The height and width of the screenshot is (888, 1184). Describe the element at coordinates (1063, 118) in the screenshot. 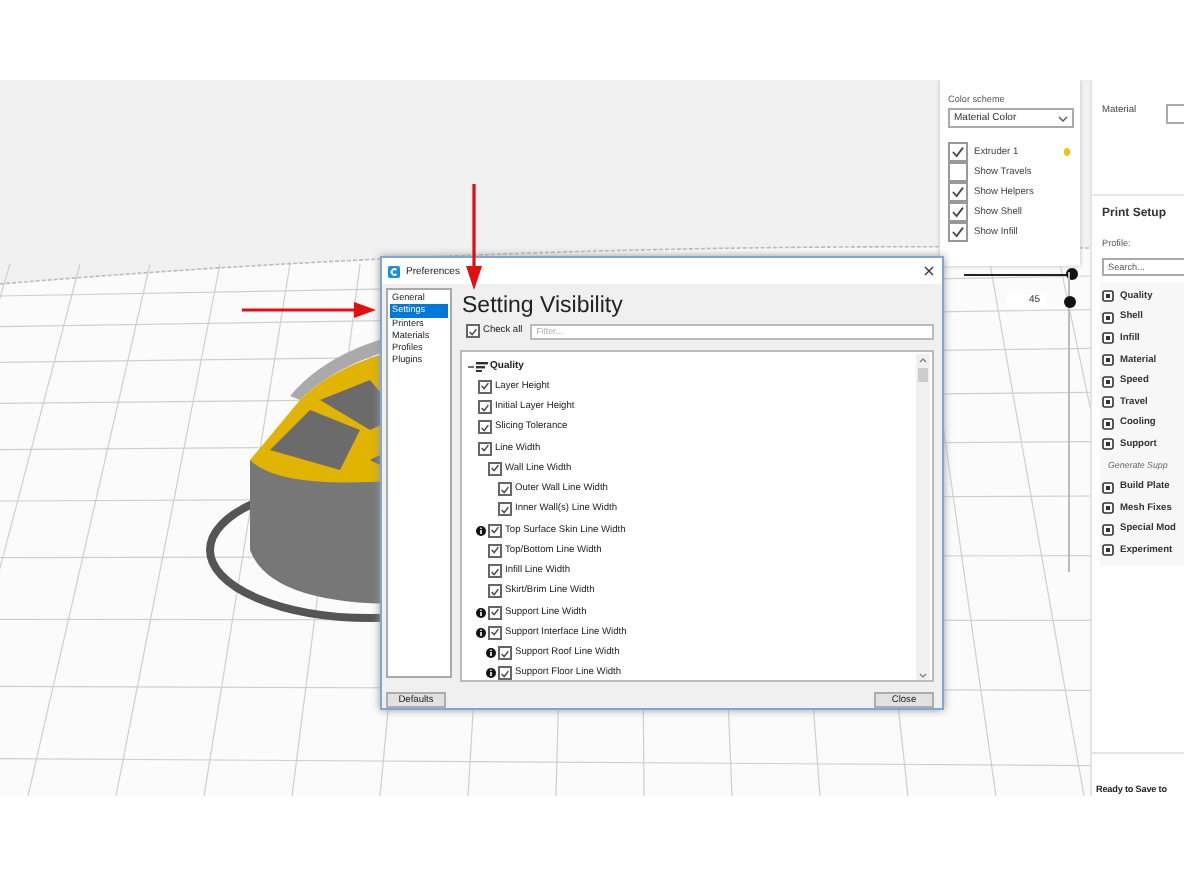

I see `chevron-down-icon` at that location.